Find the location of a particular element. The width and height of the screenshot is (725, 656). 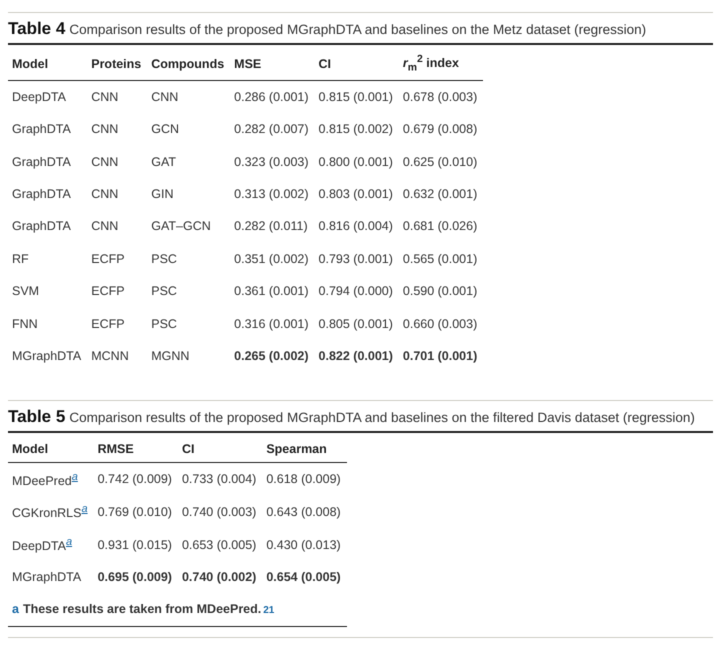

table-cell-text: MGNN is located at coordinates (170, 356).